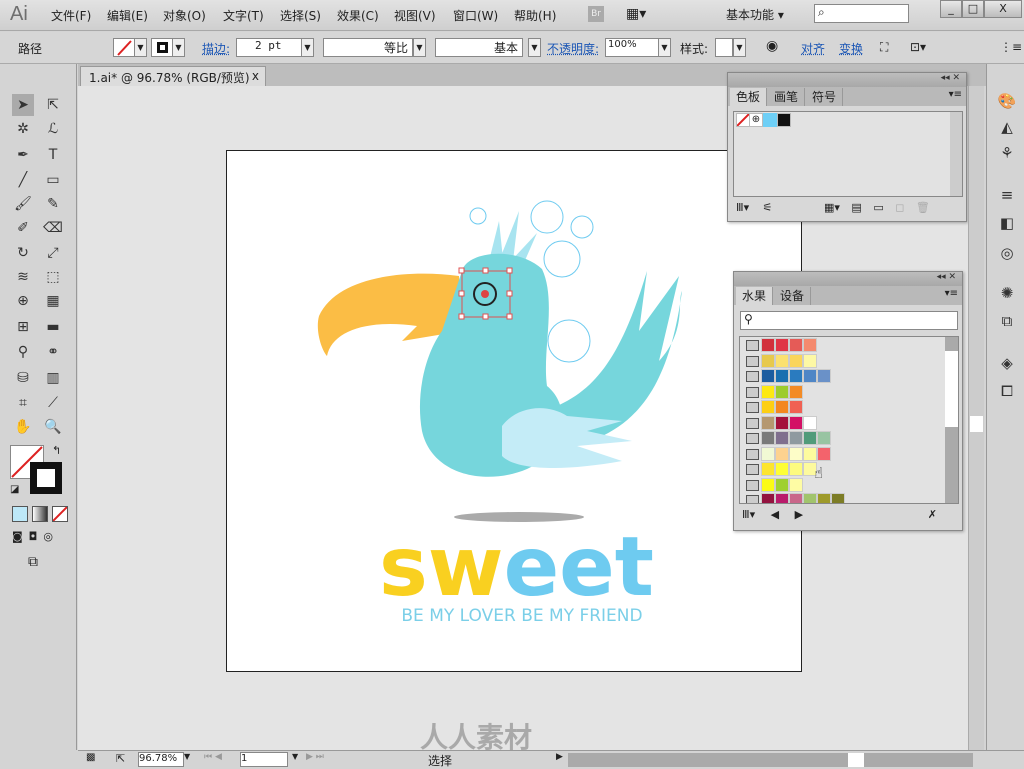 This screenshot has height=769, width=1024. Describe the element at coordinates (878, 207) in the screenshot. I see `folder-icon: ▭` at that location.